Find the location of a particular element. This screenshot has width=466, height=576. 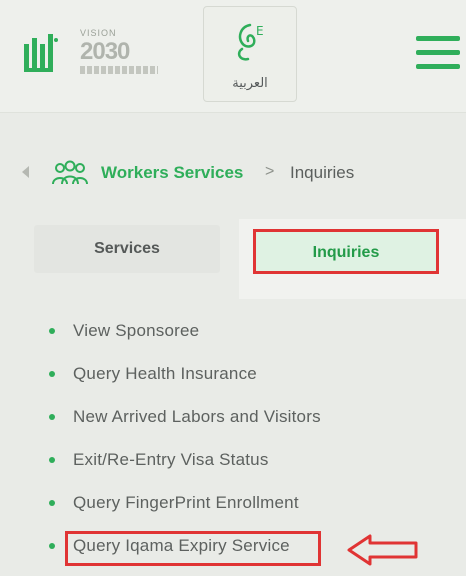

vision-2030-logo: VISION 2030 is located at coordinates (122, 53).